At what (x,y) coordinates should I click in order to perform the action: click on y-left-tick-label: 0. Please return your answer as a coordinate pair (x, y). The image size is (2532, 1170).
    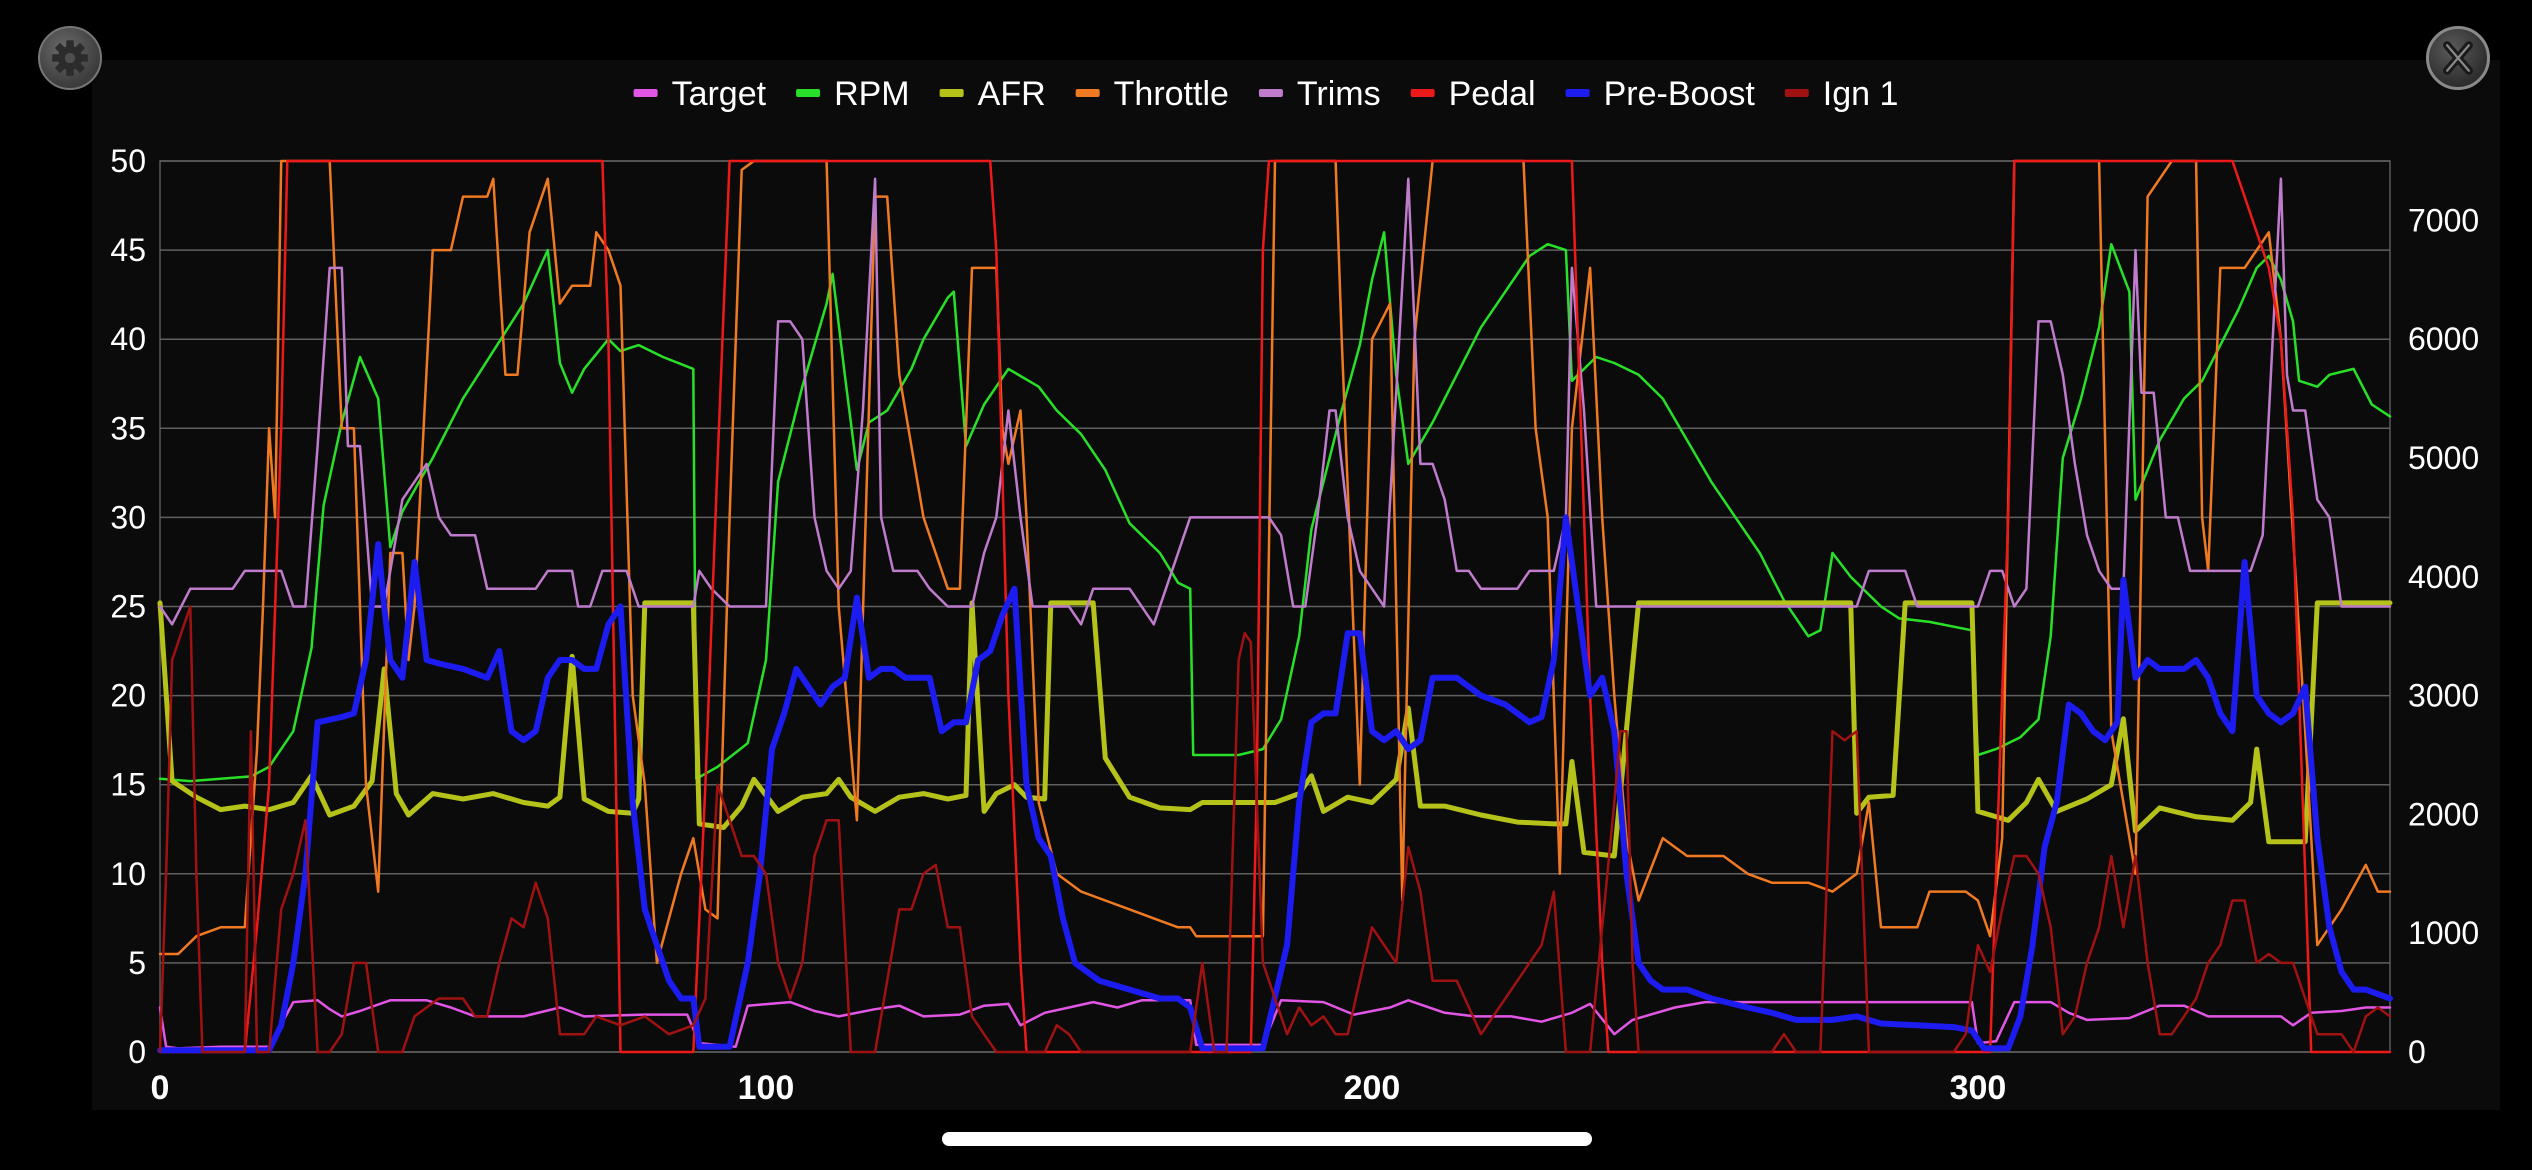
    Looking at the image, I should click on (137, 1052).